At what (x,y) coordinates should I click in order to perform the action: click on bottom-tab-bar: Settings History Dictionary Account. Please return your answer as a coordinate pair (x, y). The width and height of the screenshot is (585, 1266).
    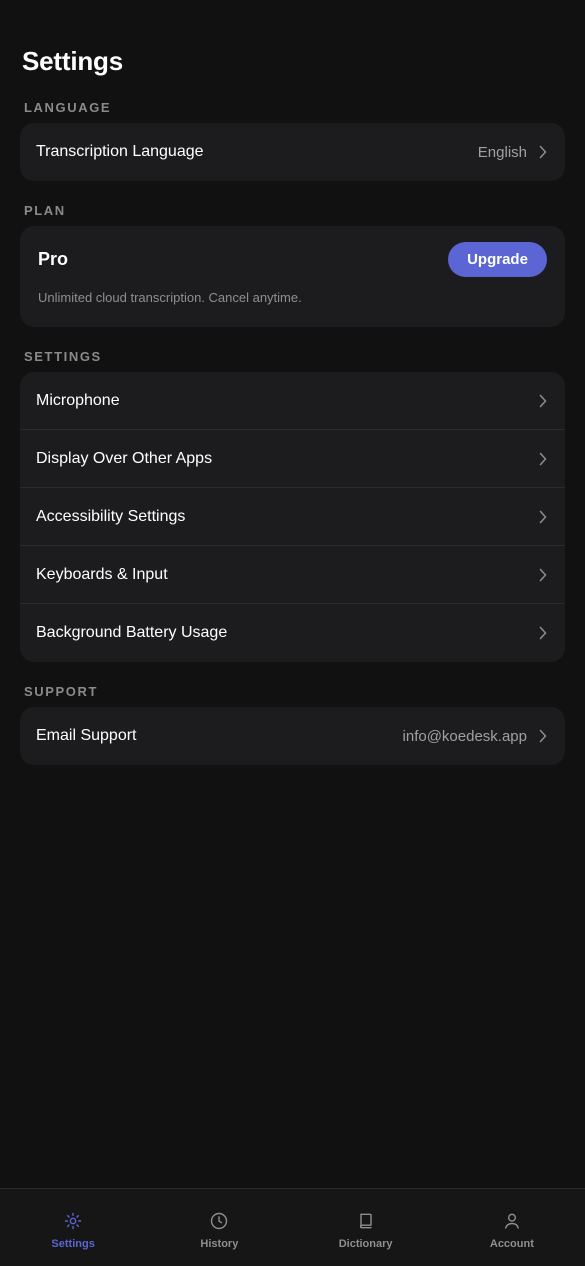
    Looking at the image, I should click on (292, 1227).